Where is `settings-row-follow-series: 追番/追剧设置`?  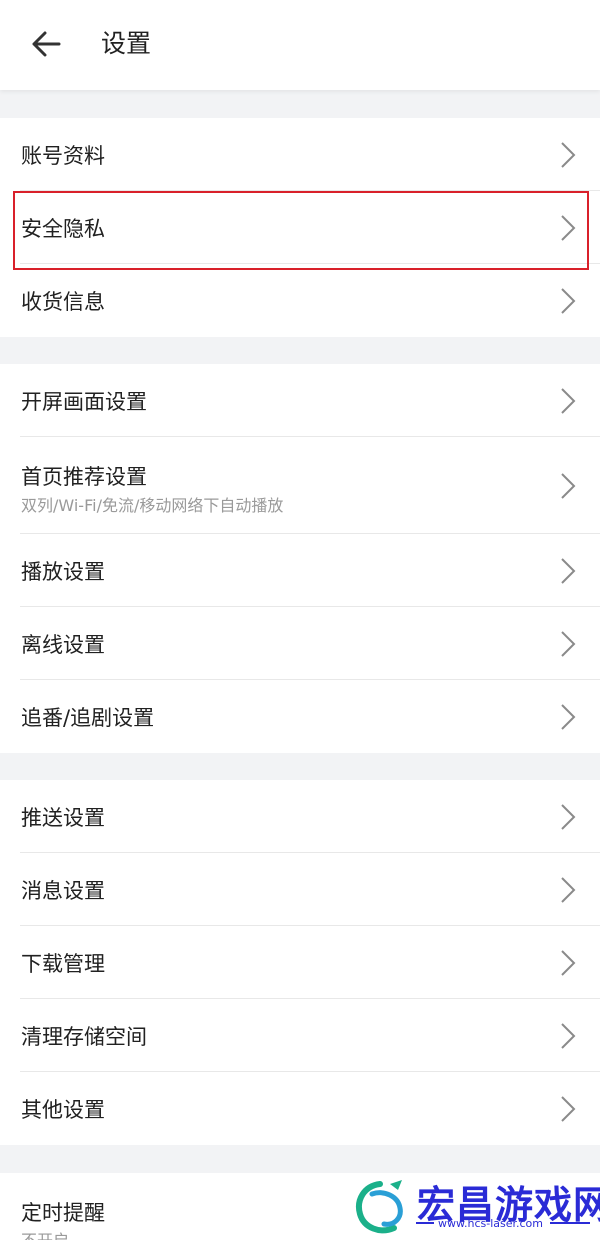 settings-row-follow-series: 追番/追剧设置 is located at coordinates (300, 716).